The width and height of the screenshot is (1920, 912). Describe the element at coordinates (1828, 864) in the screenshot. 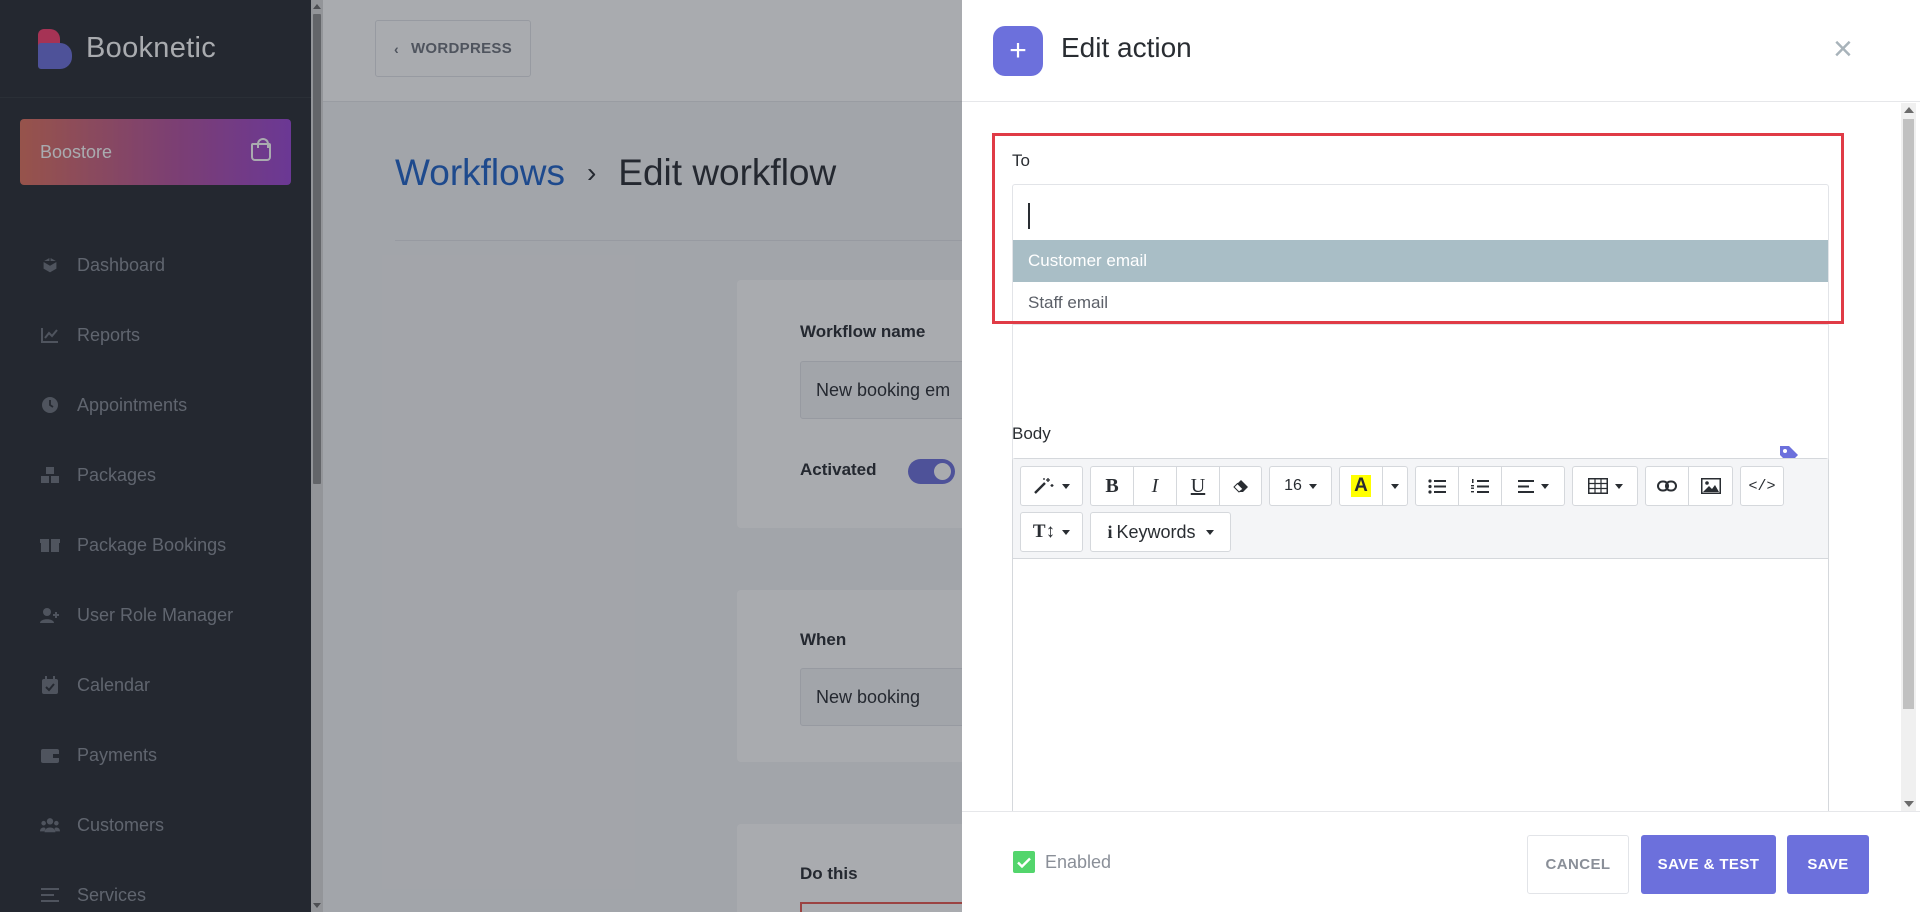

I see `save-button: SAVE` at that location.